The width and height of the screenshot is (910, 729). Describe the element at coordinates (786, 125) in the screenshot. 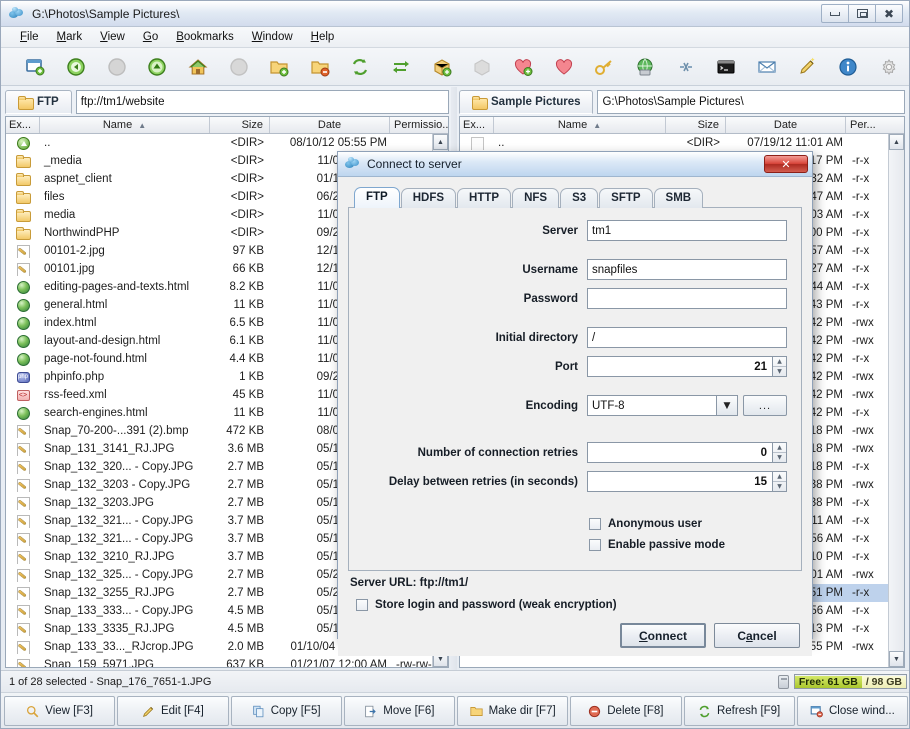

I see `right-col-date: Date` at that location.